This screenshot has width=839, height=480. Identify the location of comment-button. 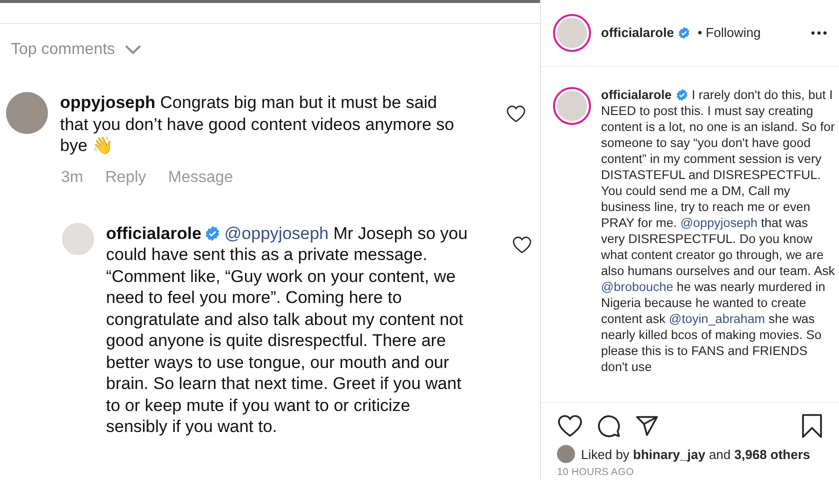
(609, 426).